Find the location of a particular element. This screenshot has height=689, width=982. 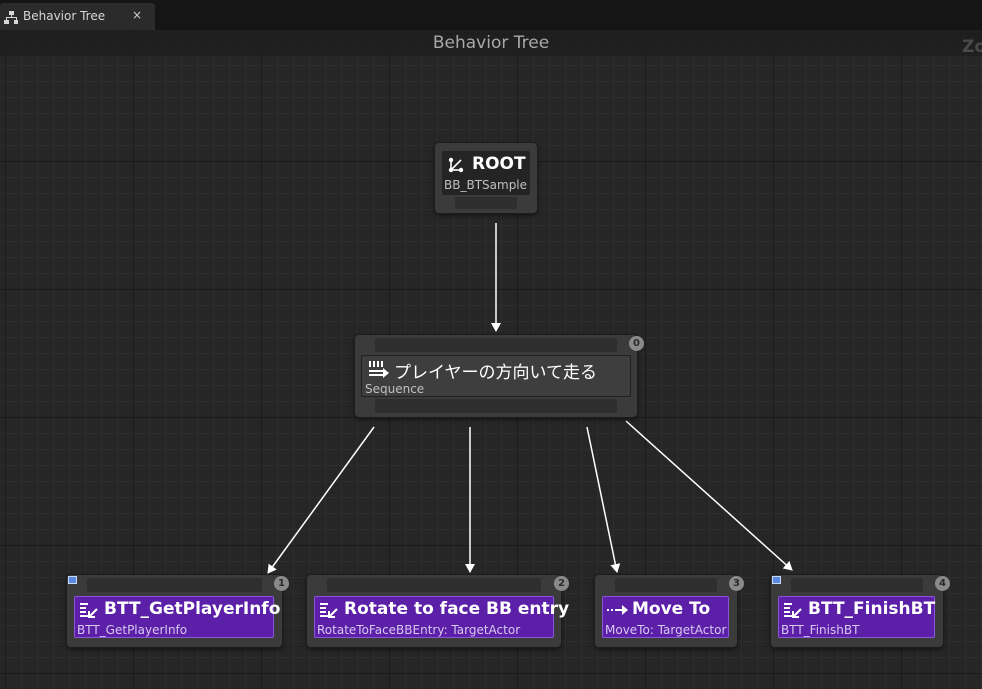

task-subtitle: RotateToFaceBBEntry: TargetActor is located at coordinates (419, 630).